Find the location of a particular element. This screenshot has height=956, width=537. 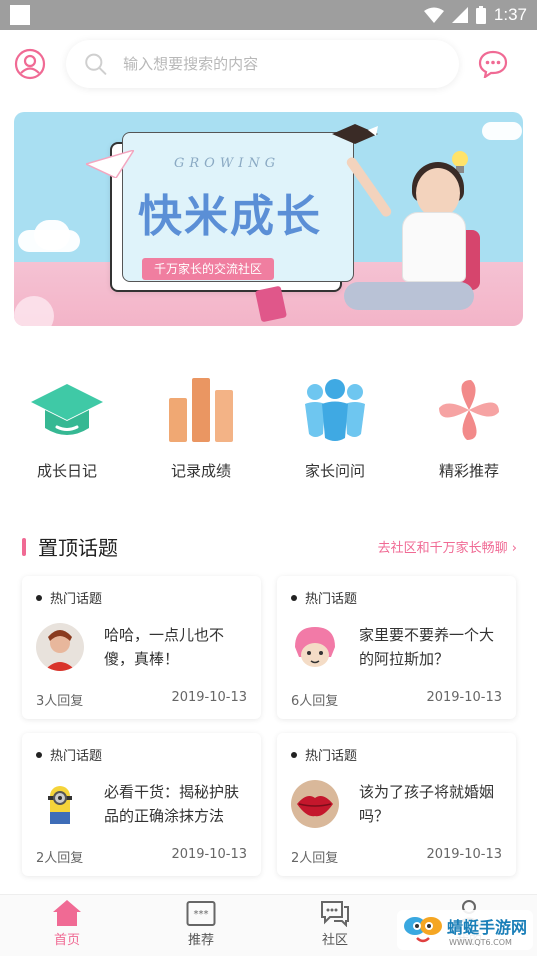

topic-text-line: 哈哈，一点儿也不 is located at coordinates (164, 635).